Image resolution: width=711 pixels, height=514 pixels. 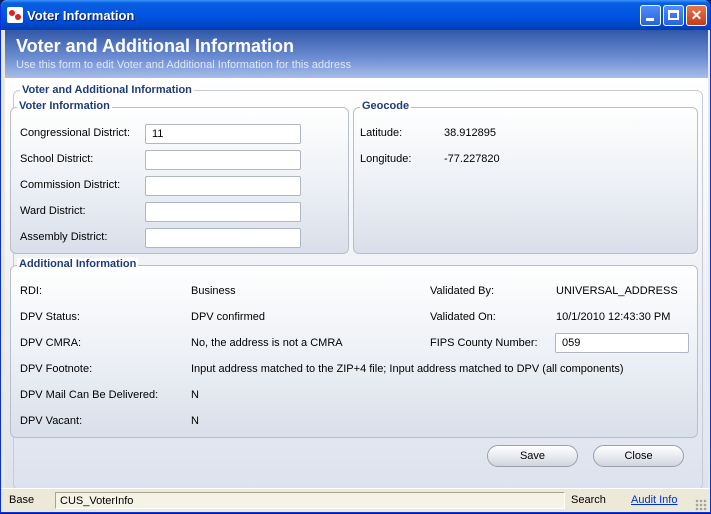 I want to click on outer-group-title: Voter and Additional Information, so click(x=107, y=90).